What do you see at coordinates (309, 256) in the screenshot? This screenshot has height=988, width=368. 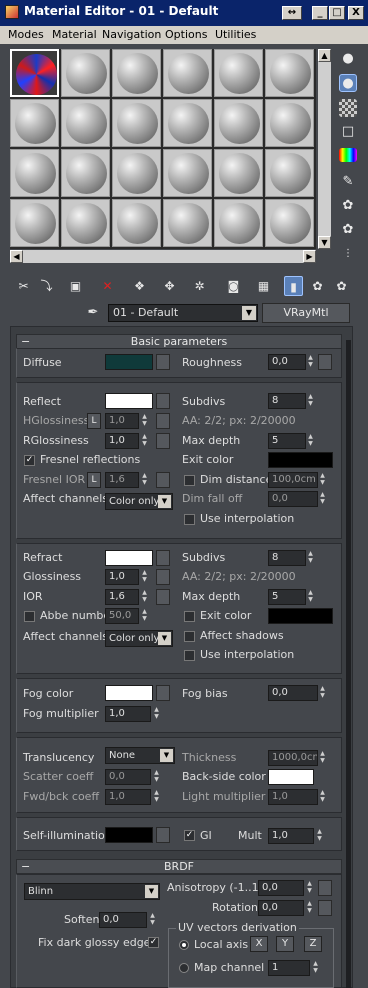 I see `scroll-right-icon: ▶` at bounding box center [309, 256].